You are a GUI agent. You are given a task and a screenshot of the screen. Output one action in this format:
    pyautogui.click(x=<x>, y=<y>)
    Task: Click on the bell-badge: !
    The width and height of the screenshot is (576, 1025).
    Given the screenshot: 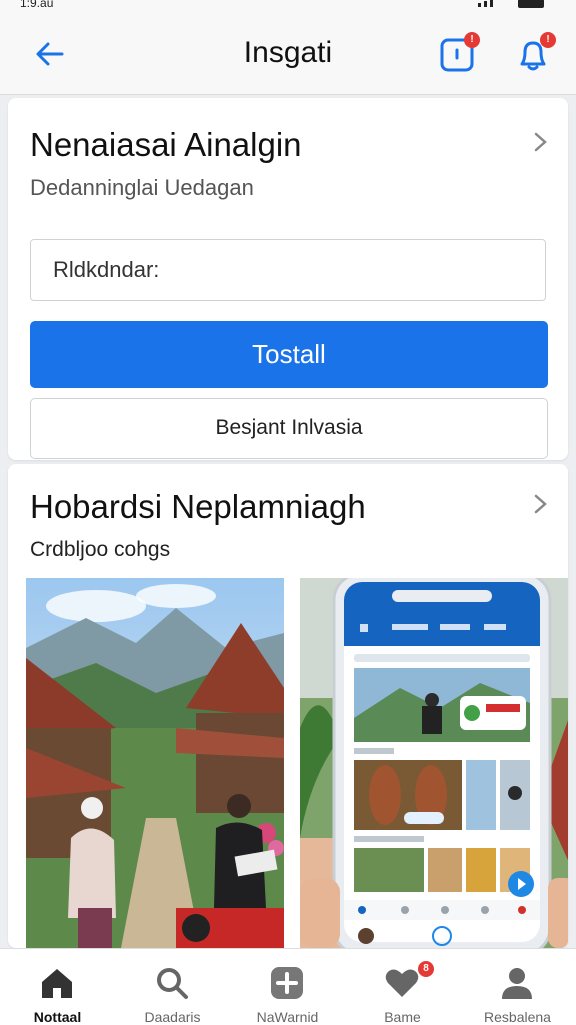 What is the action you would take?
    pyautogui.click(x=548, y=40)
    